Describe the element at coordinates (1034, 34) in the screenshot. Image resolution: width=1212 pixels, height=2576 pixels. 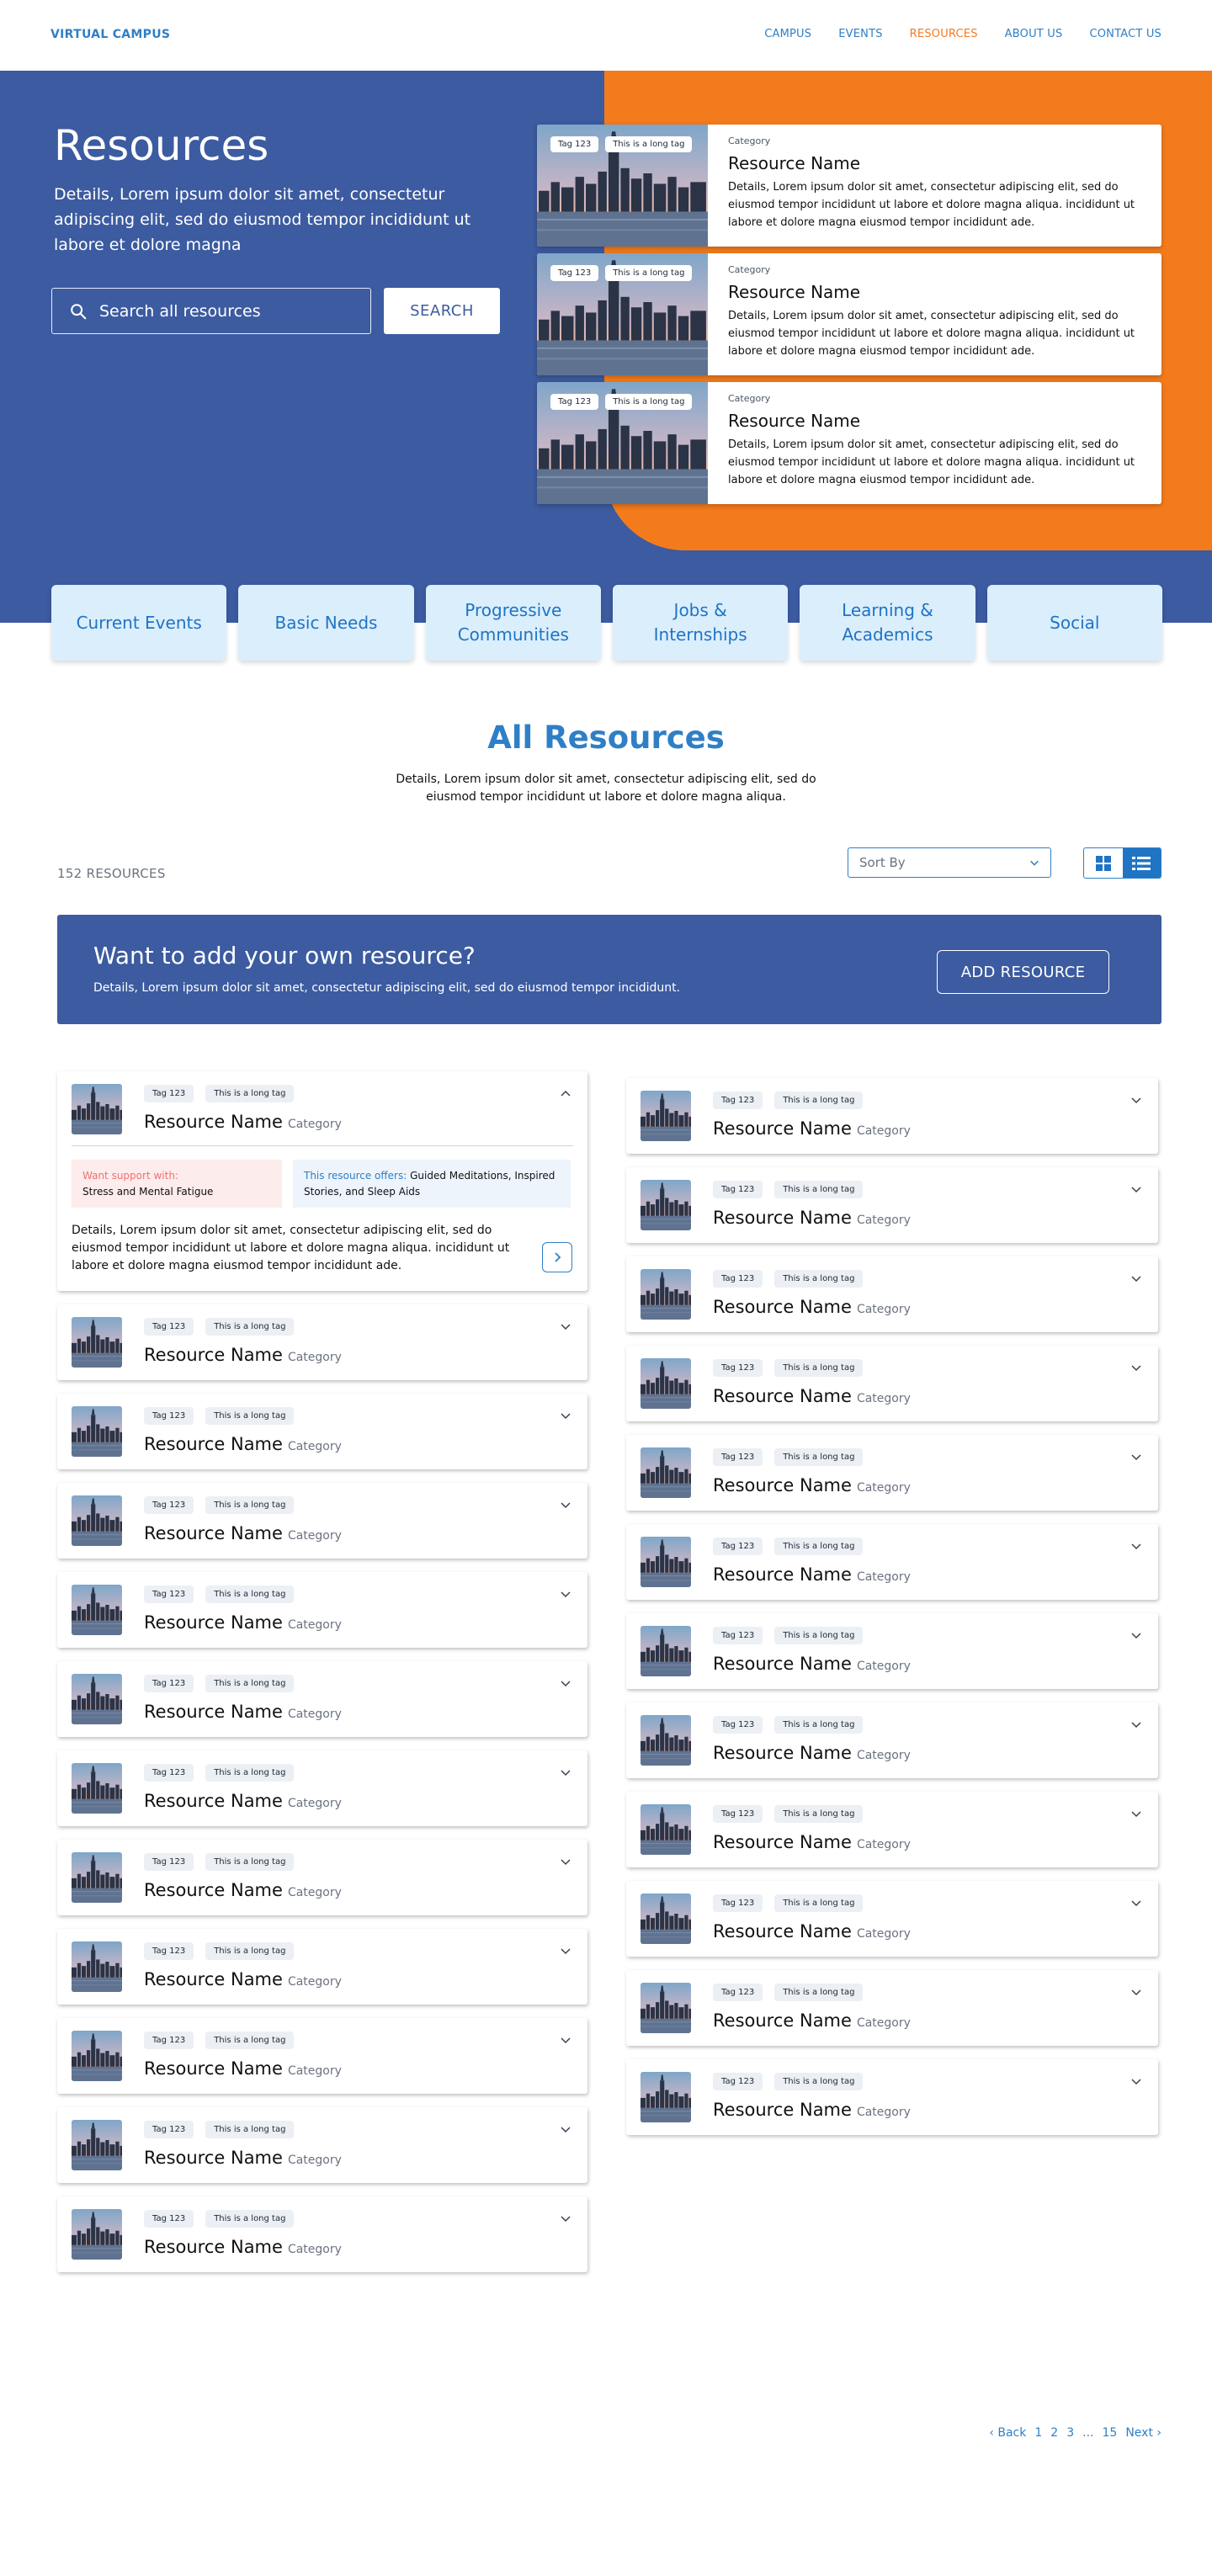
I see `nav-about-us: ABOUT US` at that location.